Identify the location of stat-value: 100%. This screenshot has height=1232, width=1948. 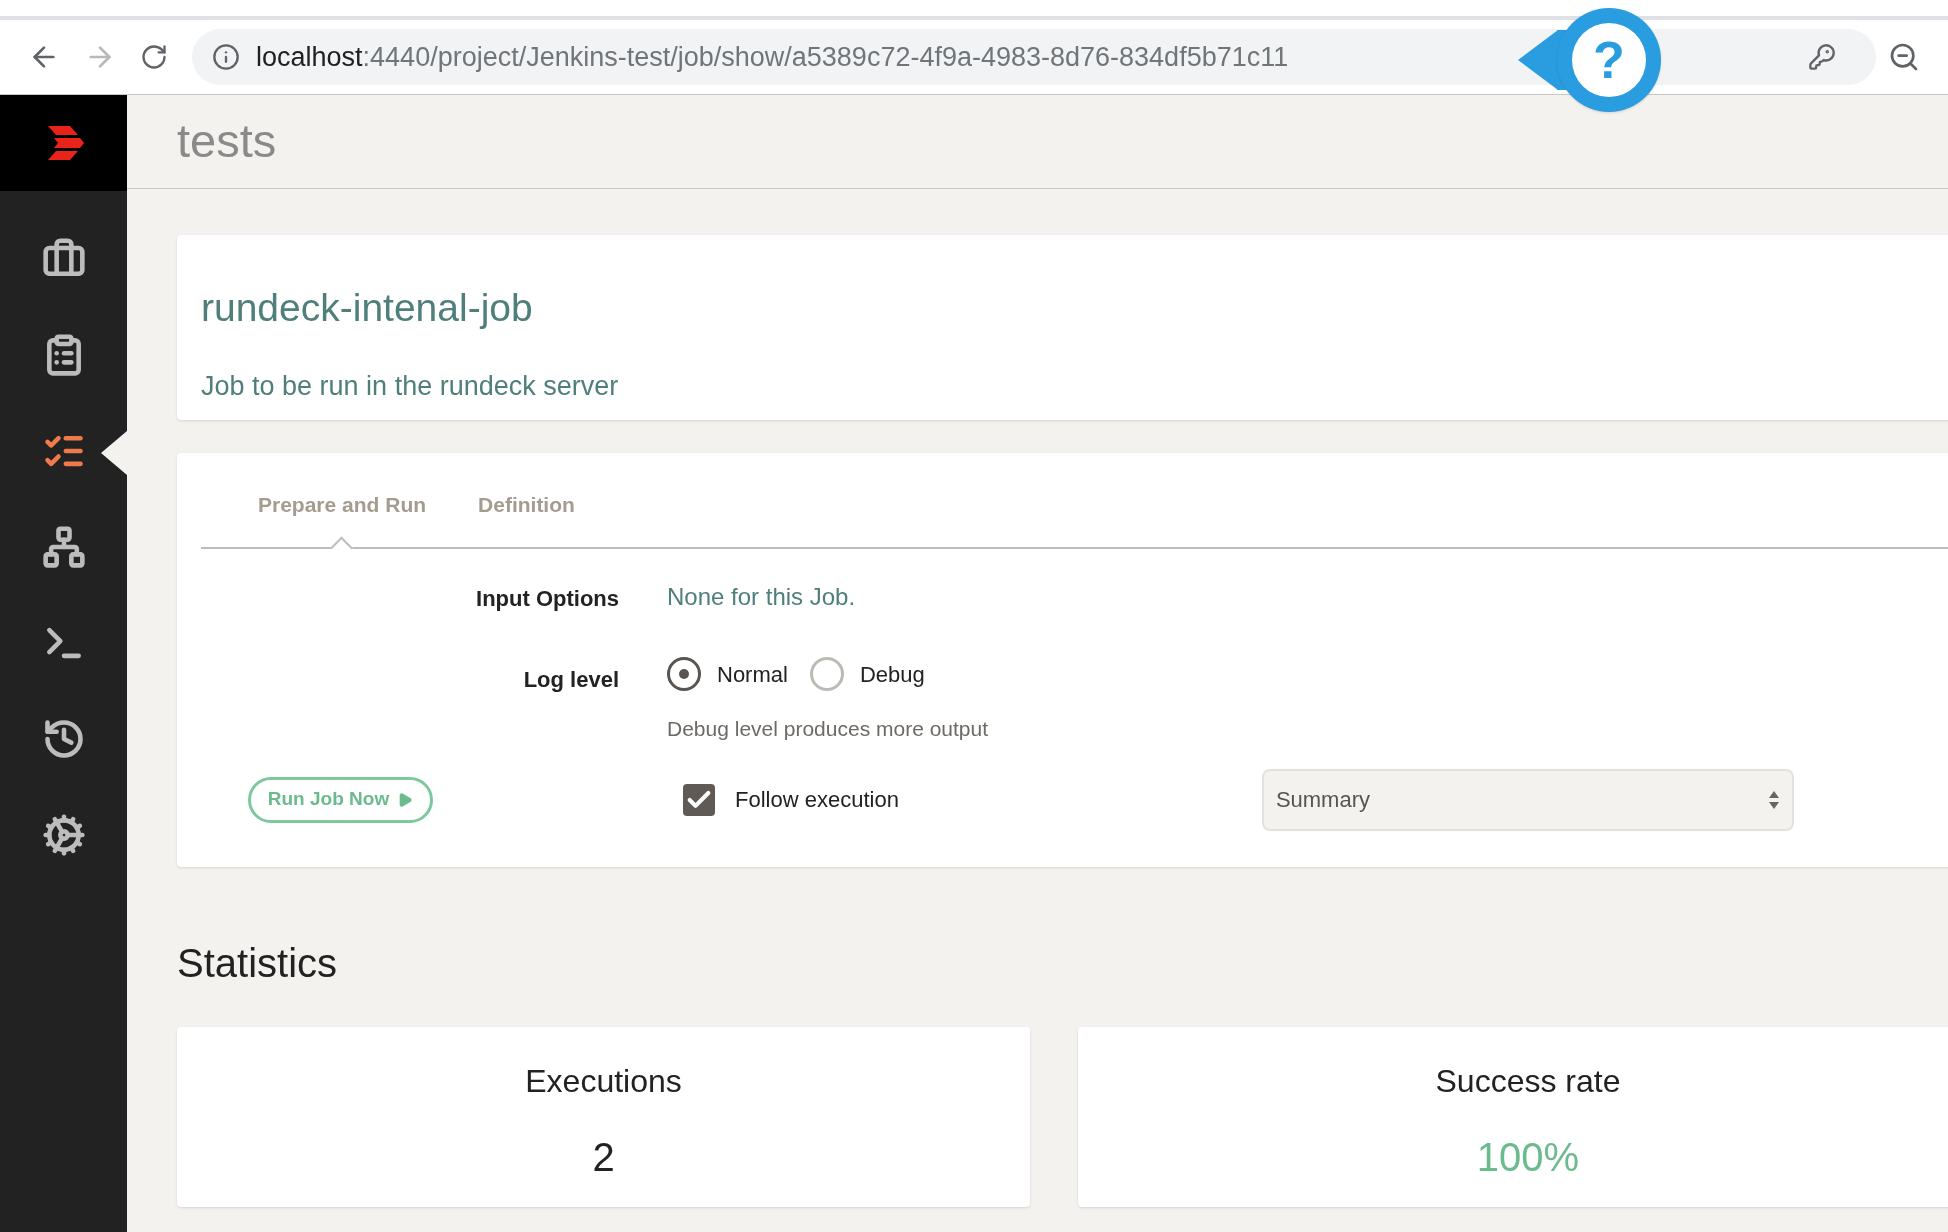
(1528, 1157).